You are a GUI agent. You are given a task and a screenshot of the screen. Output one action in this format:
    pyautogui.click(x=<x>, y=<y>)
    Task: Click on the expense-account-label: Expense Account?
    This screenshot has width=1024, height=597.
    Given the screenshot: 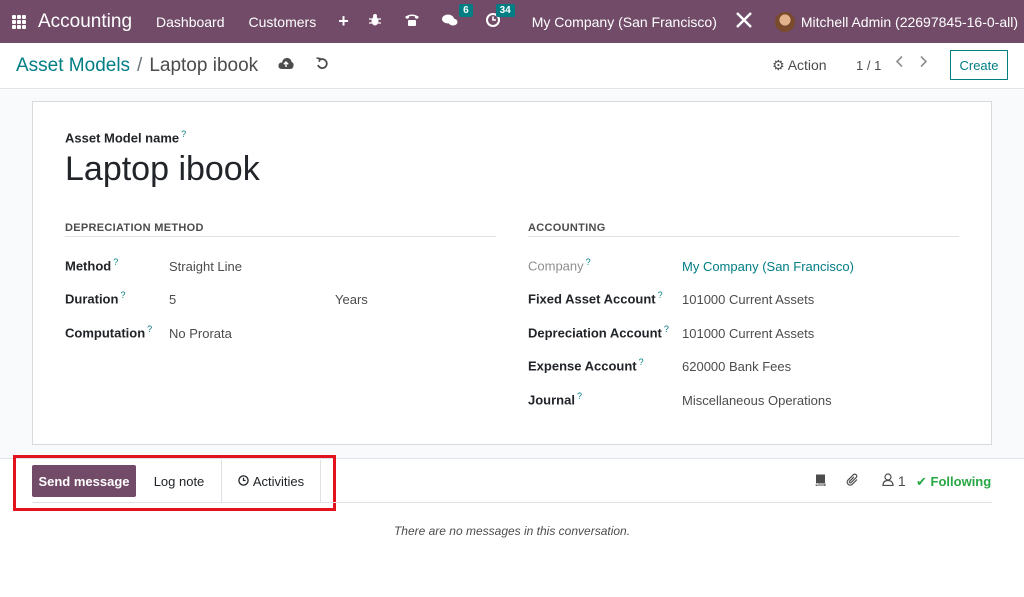 What is the action you would take?
    pyautogui.click(x=586, y=365)
    